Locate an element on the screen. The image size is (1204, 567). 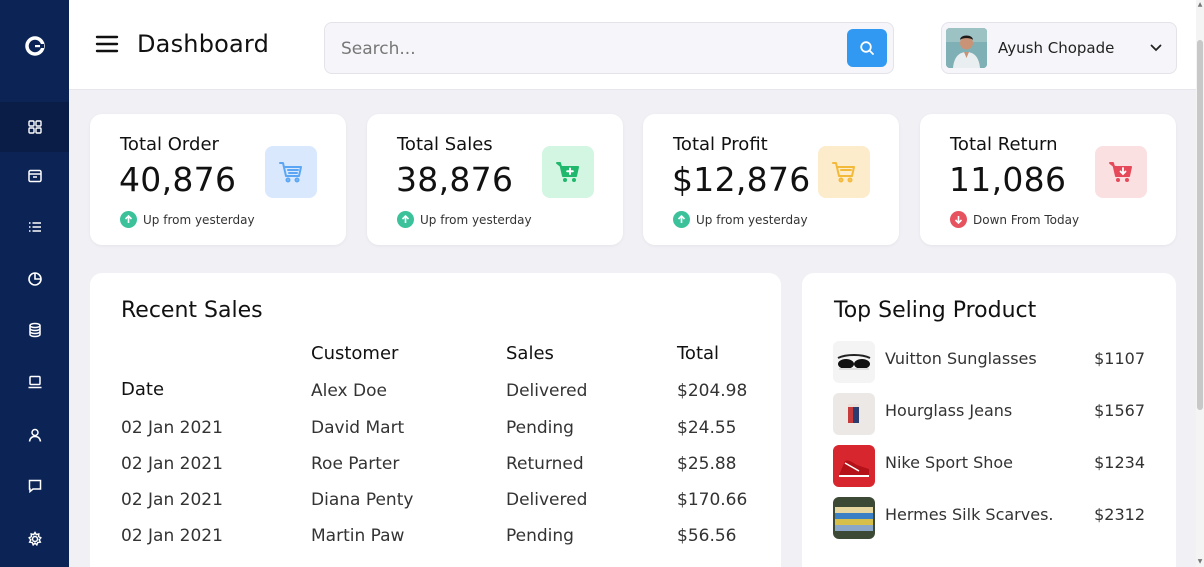
stat-value: 38,876 is located at coordinates (455, 179).